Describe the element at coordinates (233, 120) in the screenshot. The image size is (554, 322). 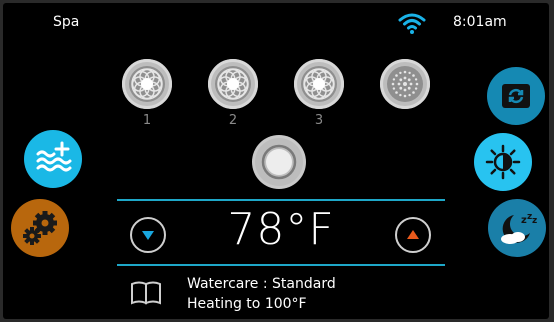
I see `pump-2-label: 2` at that location.